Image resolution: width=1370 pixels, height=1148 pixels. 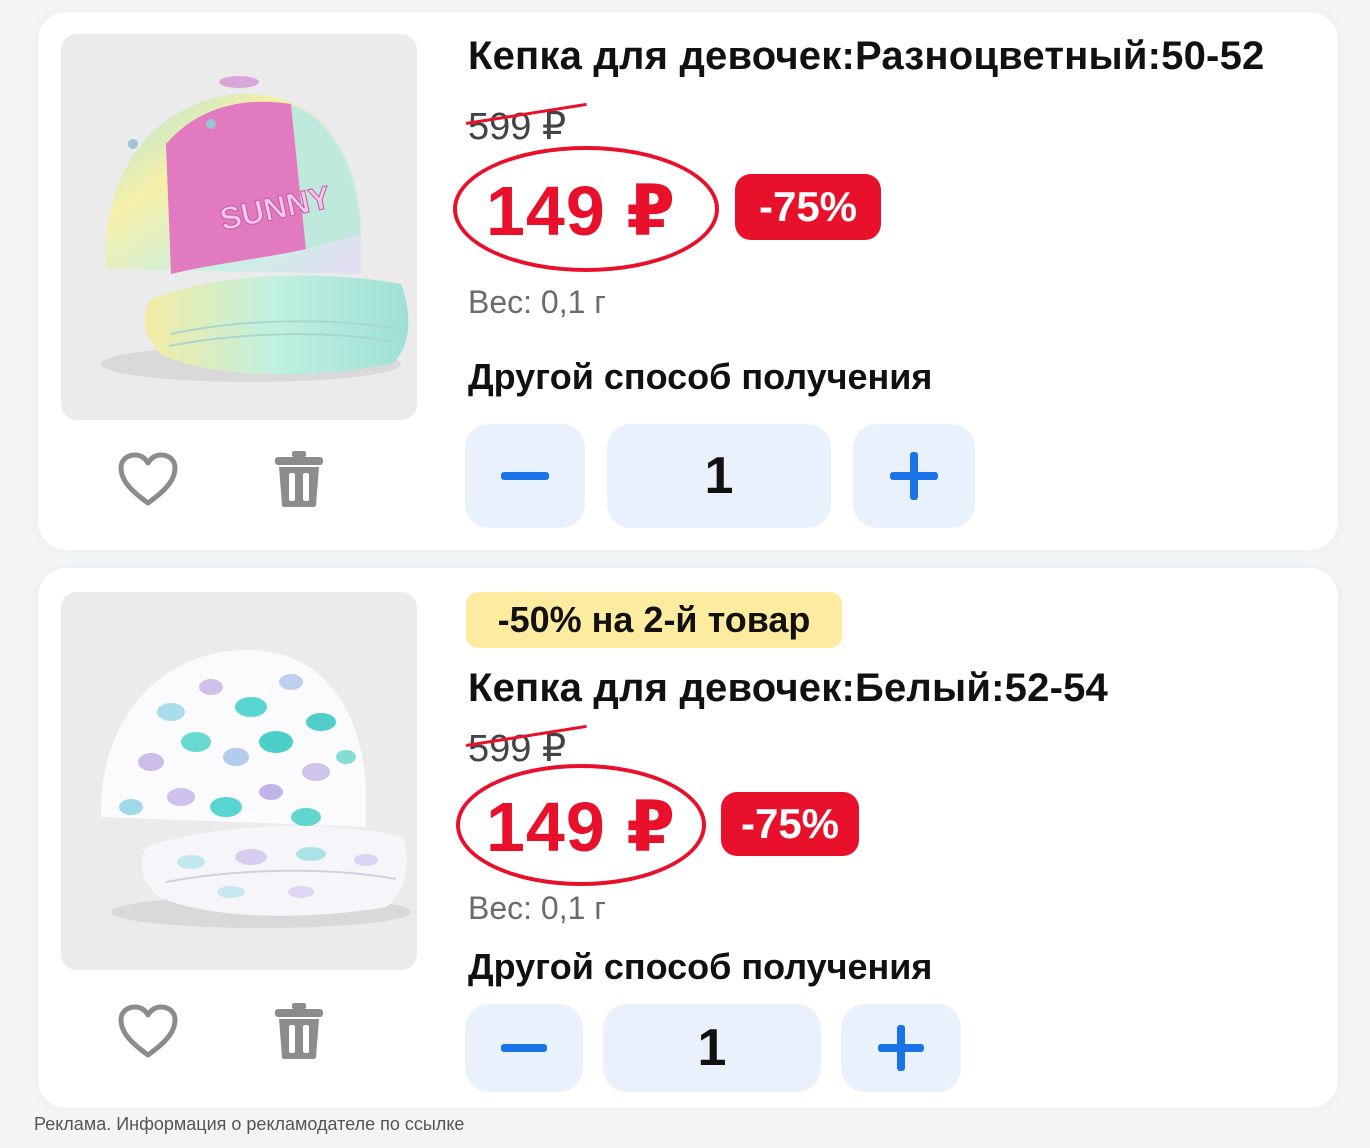 I want to click on product-image: SUNNY, so click(x=239, y=227).